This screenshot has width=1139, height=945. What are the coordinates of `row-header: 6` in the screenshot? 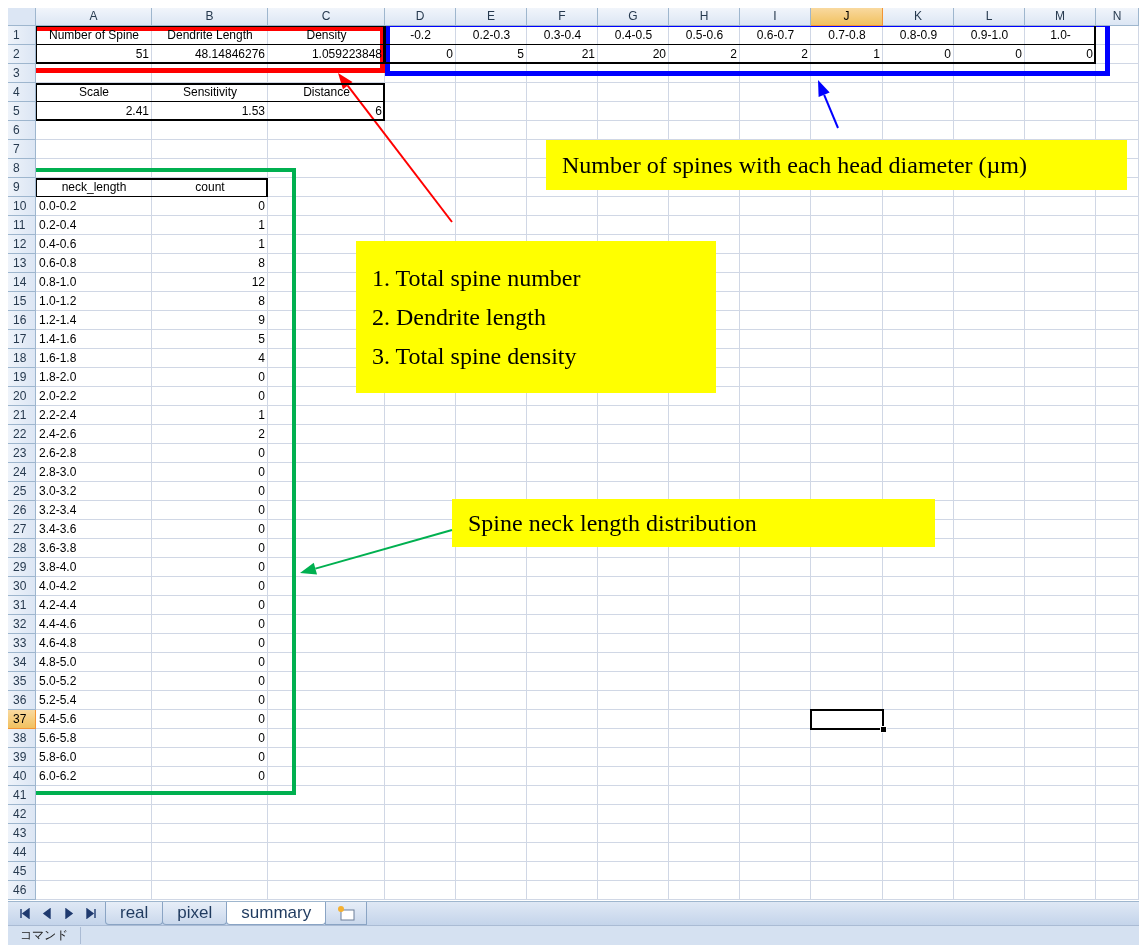 It's located at (22, 130).